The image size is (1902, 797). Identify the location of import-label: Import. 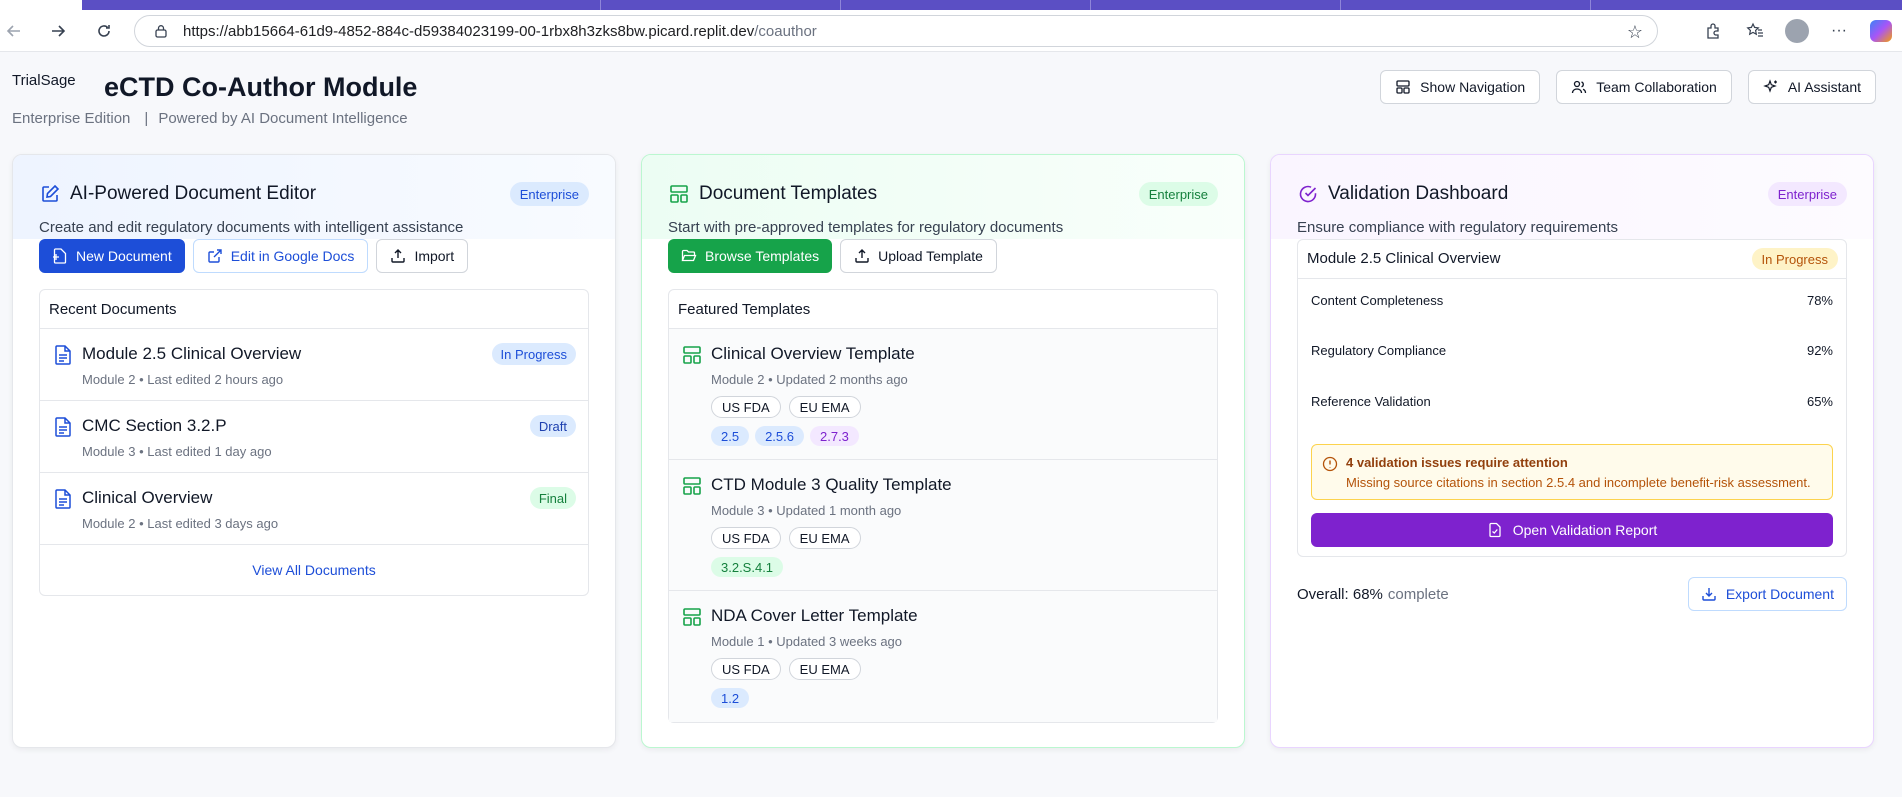
(434, 256).